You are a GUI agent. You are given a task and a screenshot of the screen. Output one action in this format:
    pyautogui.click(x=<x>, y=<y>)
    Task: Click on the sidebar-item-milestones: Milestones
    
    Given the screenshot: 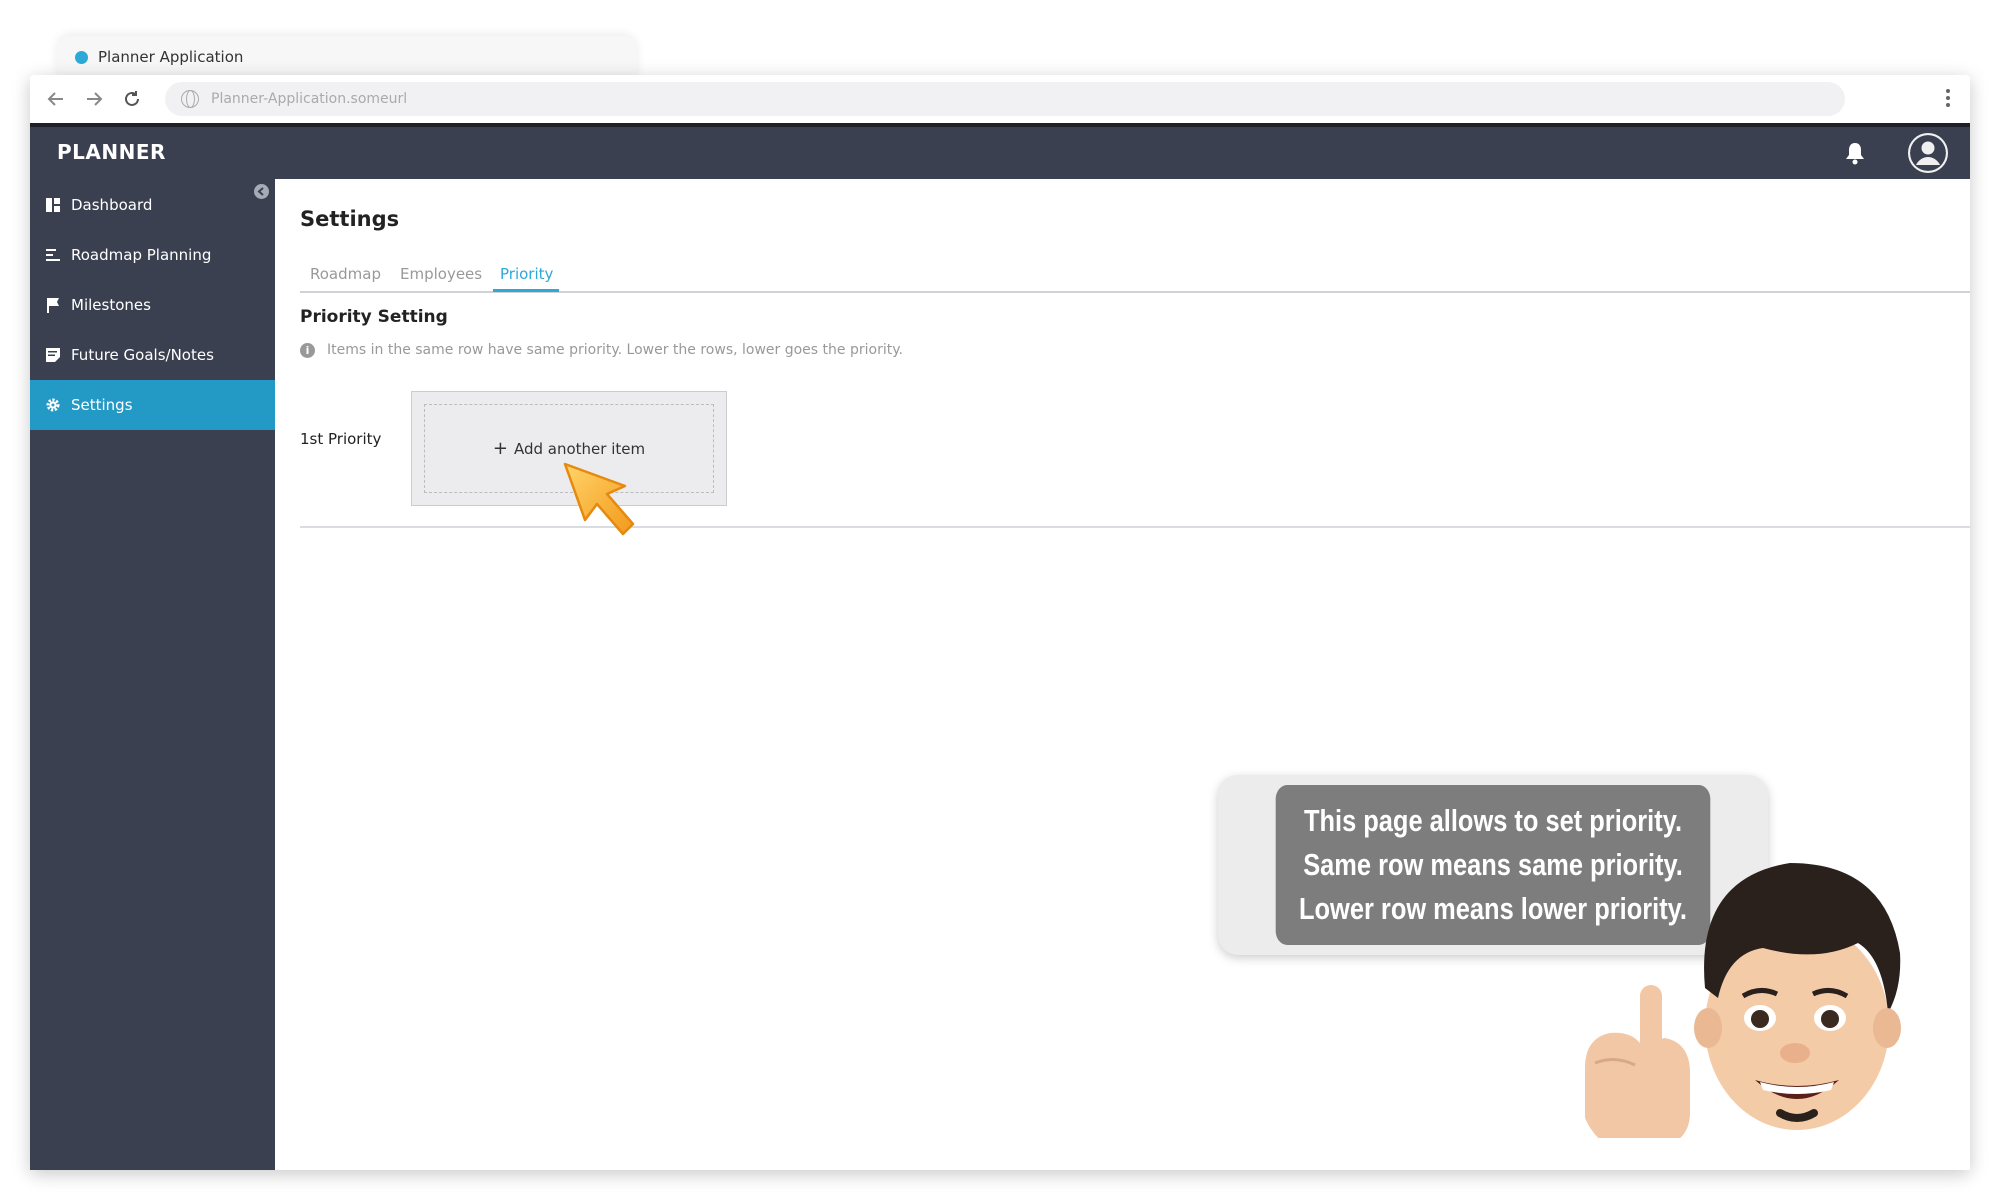 What is the action you would take?
    pyautogui.click(x=152, y=305)
    